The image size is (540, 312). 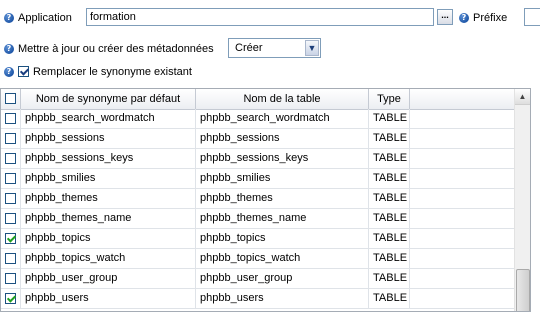 I want to click on replace-synonym-label: Remplacer le synonyme existant, so click(x=112, y=72).